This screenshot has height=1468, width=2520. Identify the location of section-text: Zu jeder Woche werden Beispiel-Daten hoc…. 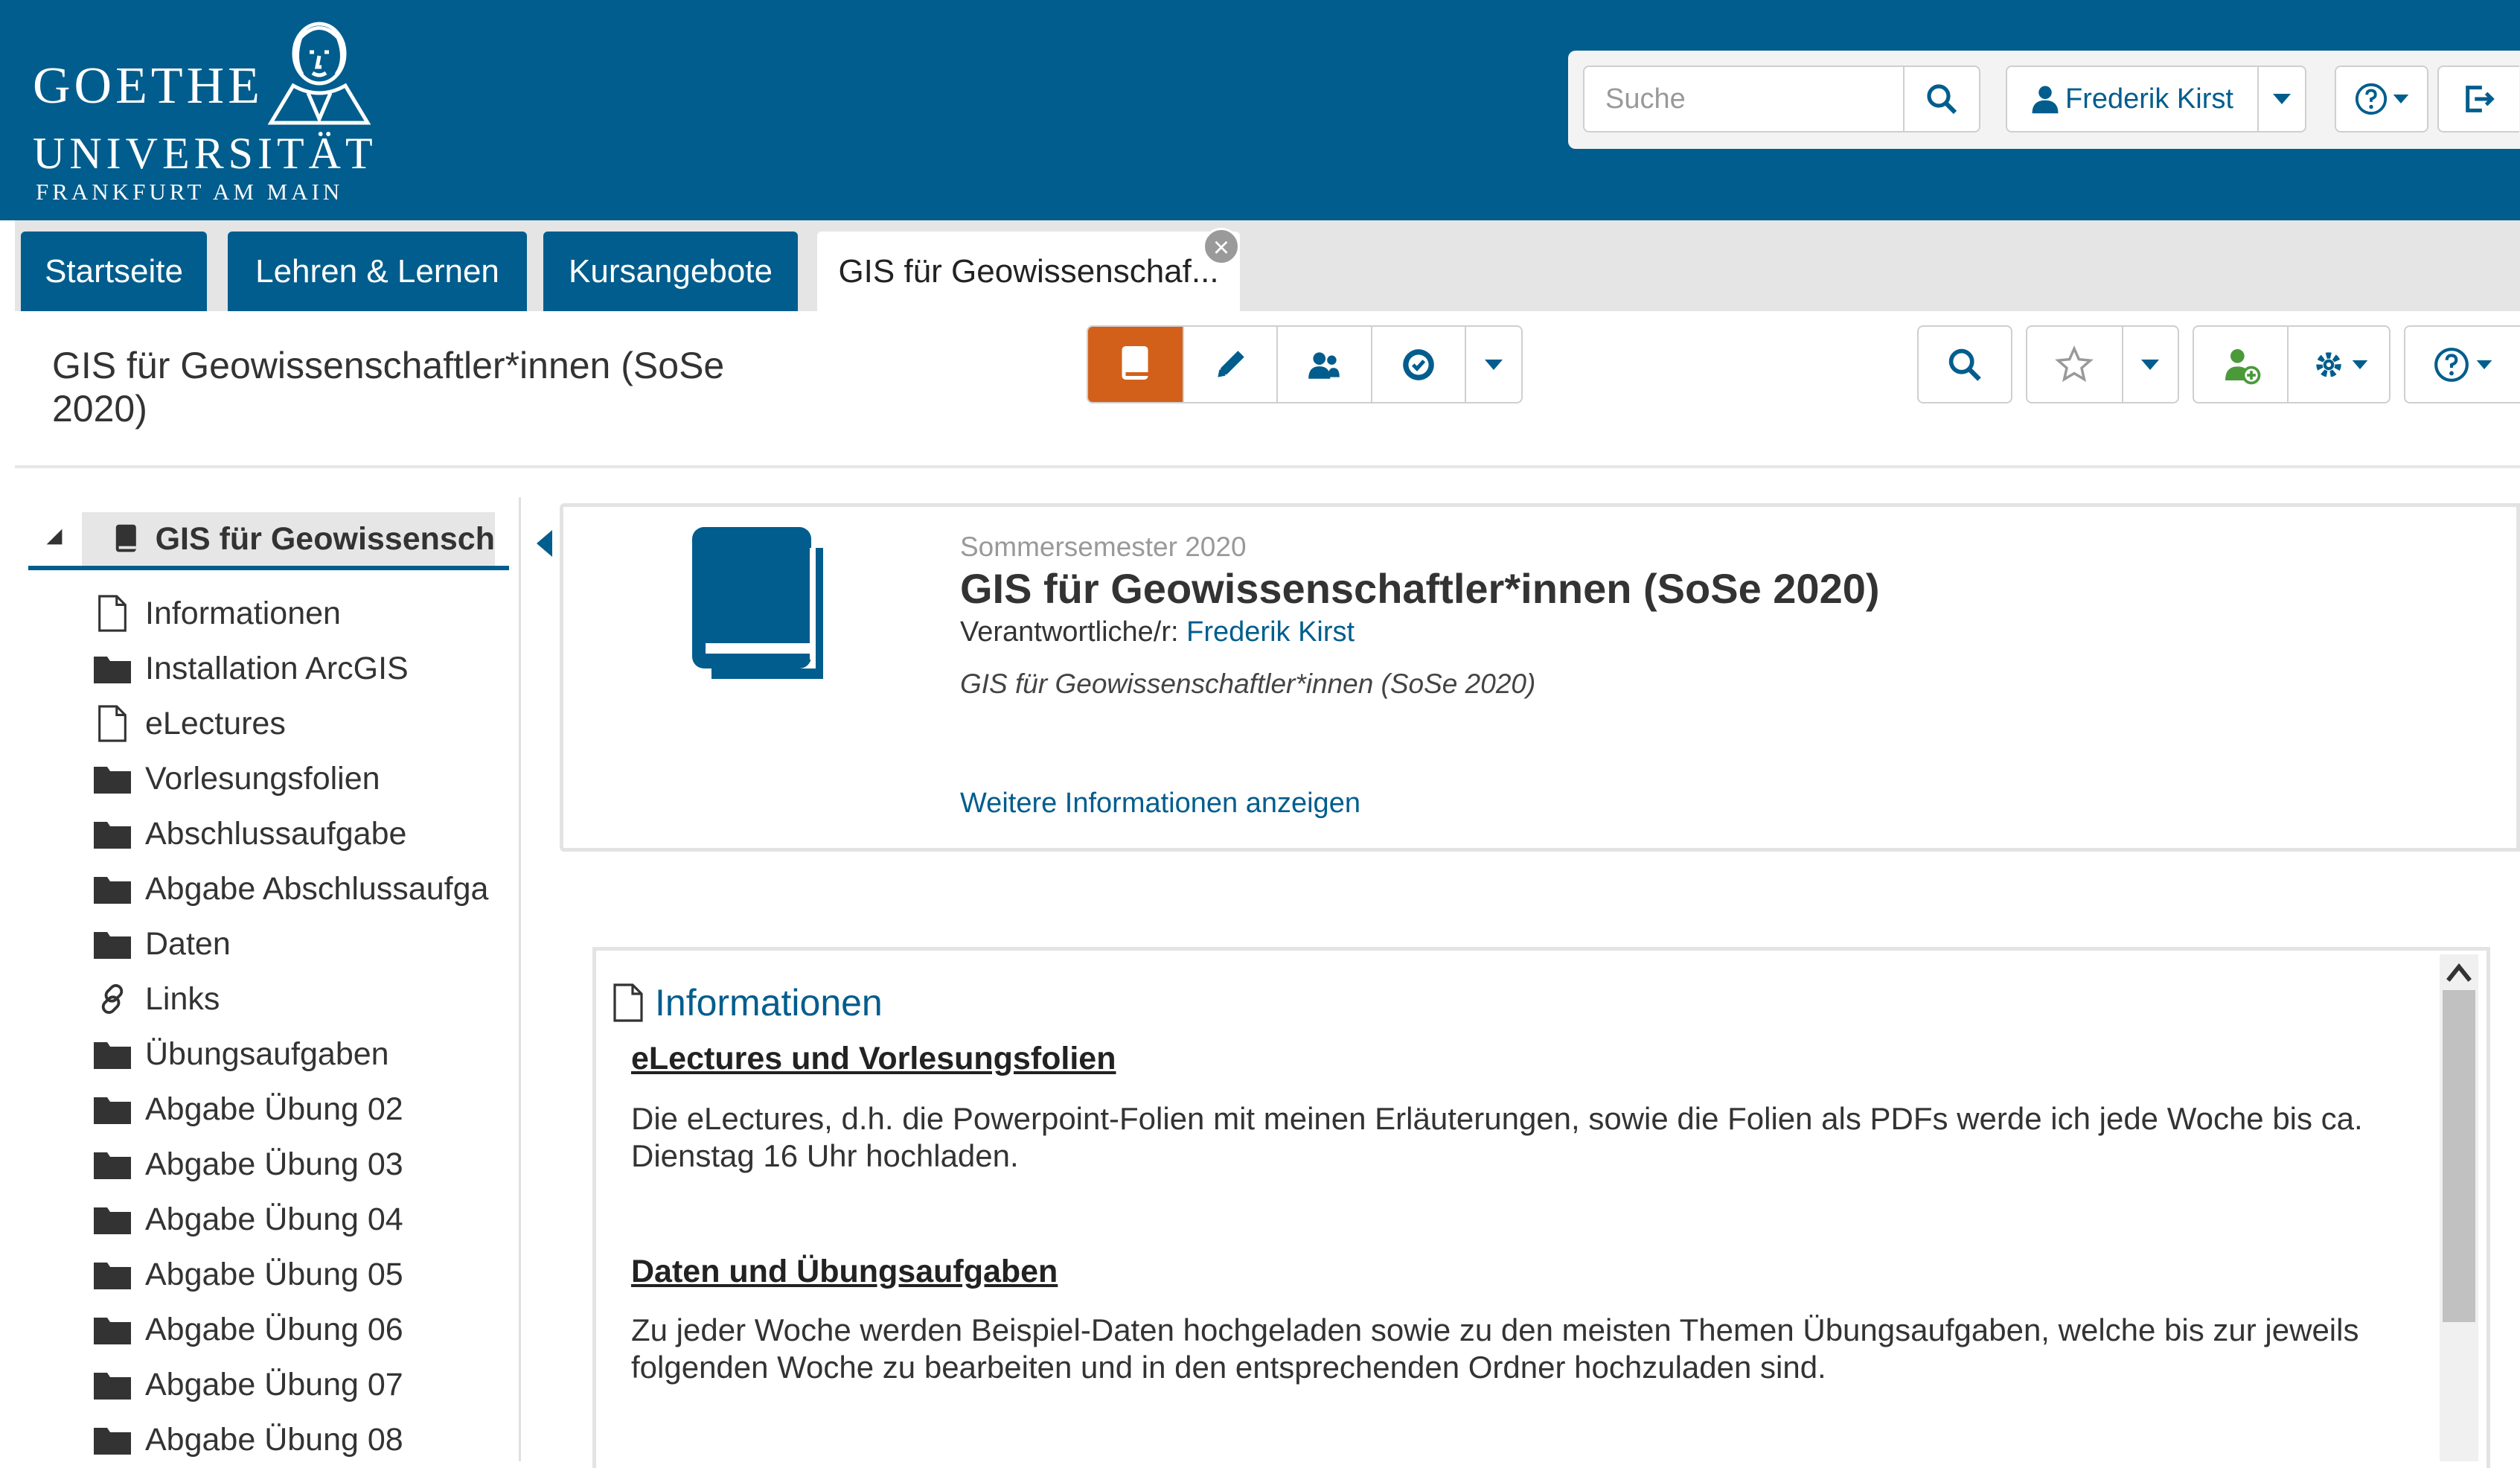
(1495, 1348).